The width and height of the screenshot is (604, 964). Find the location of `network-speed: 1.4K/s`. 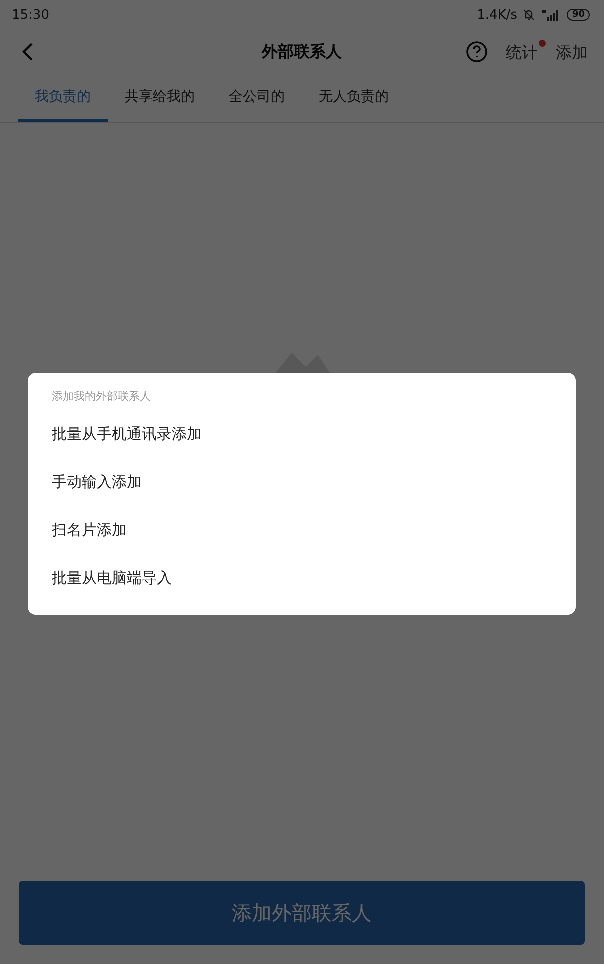

network-speed: 1.4K/s is located at coordinates (497, 15).